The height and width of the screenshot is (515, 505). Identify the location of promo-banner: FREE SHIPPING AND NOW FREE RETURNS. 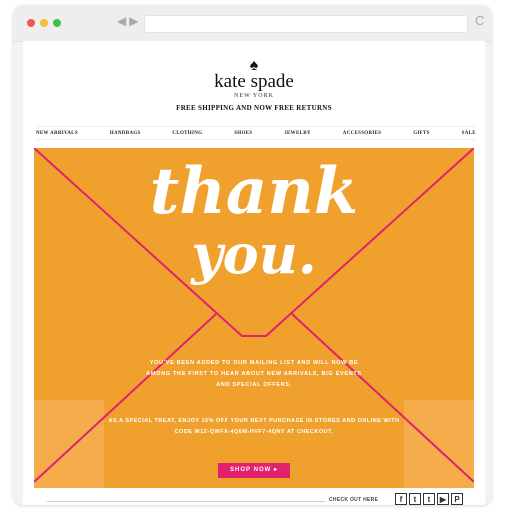
(254, 108).